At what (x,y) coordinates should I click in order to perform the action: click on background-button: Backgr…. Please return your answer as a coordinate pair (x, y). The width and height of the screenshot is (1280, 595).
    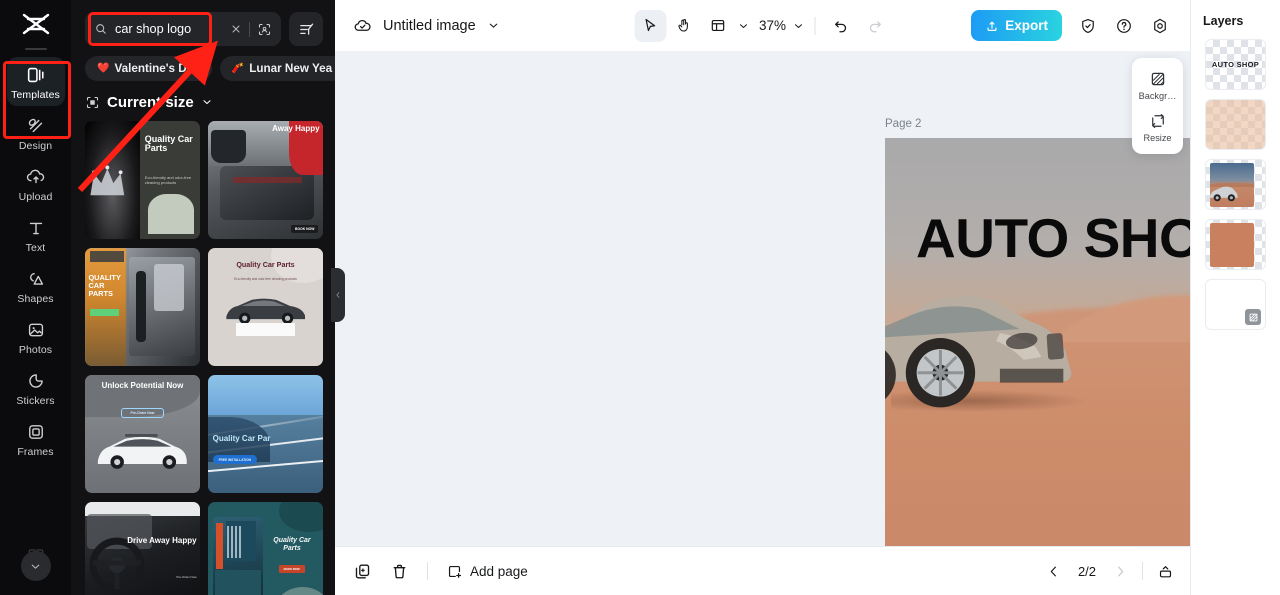
    Looking at the image, I should click on (1158, 85).